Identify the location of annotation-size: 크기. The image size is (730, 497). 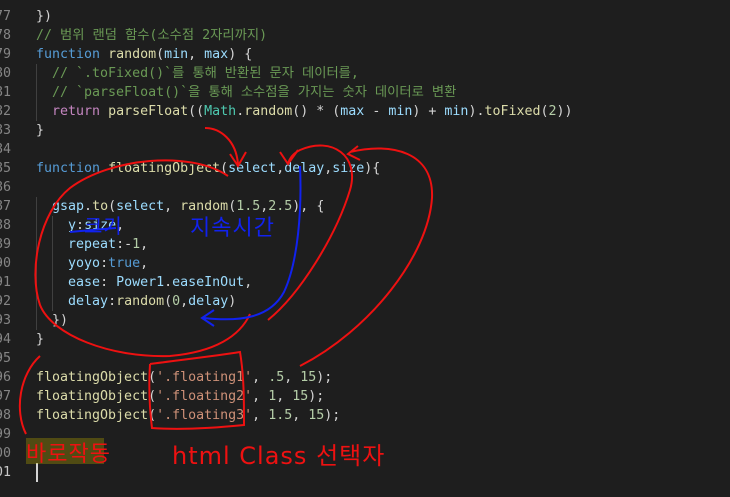
(103, 226).